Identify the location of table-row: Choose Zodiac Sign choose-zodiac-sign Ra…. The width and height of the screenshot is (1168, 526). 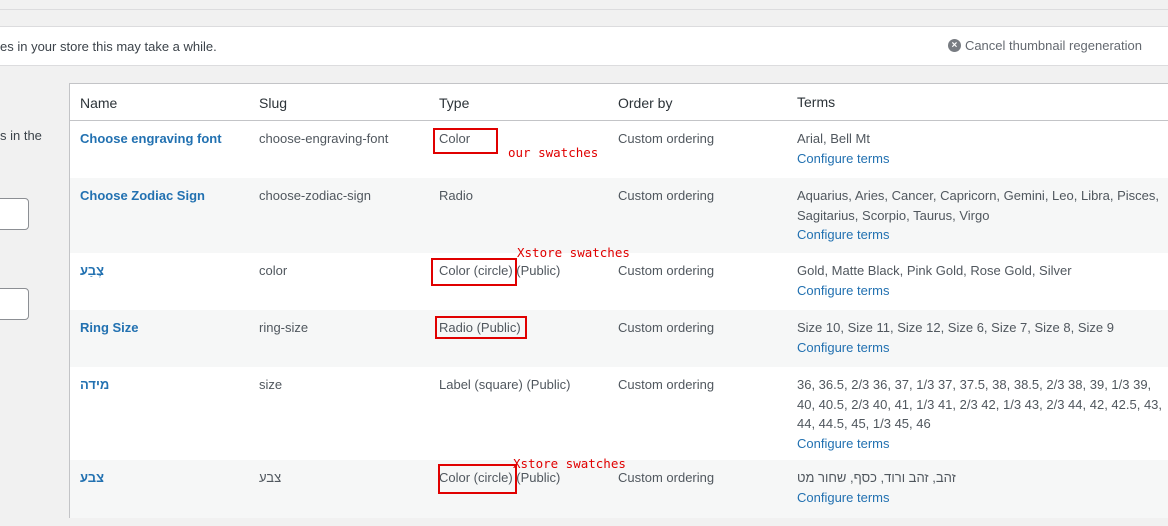
(619, 215).